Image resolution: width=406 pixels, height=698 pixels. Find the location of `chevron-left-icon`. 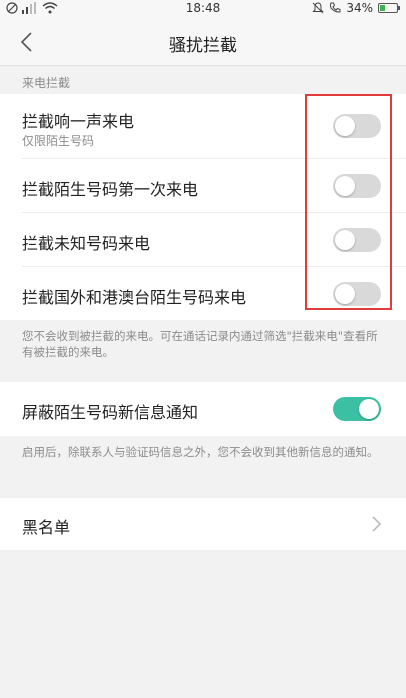

chevron-left-icon is located at coordinates (26, 42).